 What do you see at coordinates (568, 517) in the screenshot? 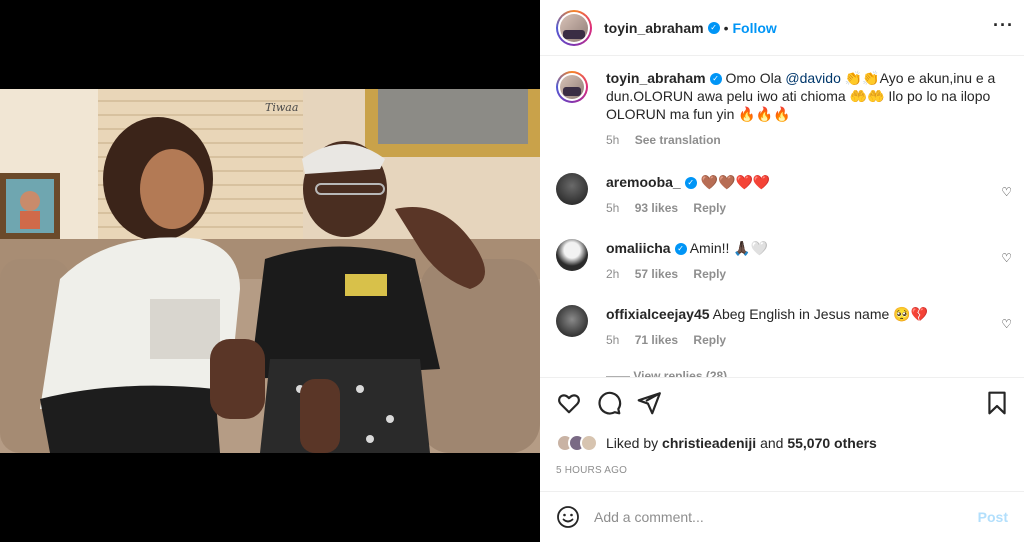
I see `emoji-smiley-icon` at bounding box center [568, 517].